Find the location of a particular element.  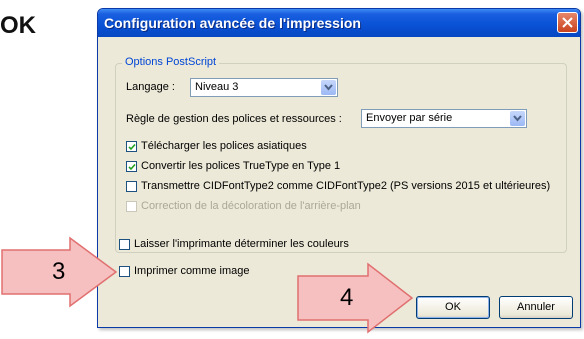

font-rule-select: Envoyer par série is located at coordinates (444, 118).